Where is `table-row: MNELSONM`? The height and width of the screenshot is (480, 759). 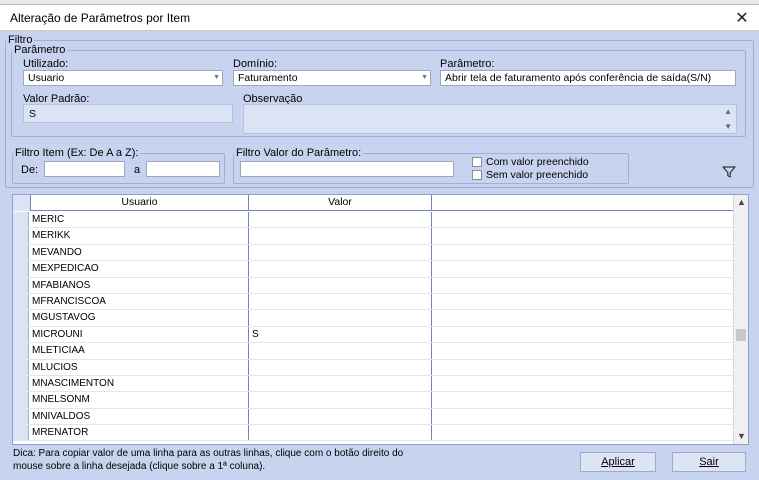
table-row: MNELSONM is located at coordinates (374, 400).